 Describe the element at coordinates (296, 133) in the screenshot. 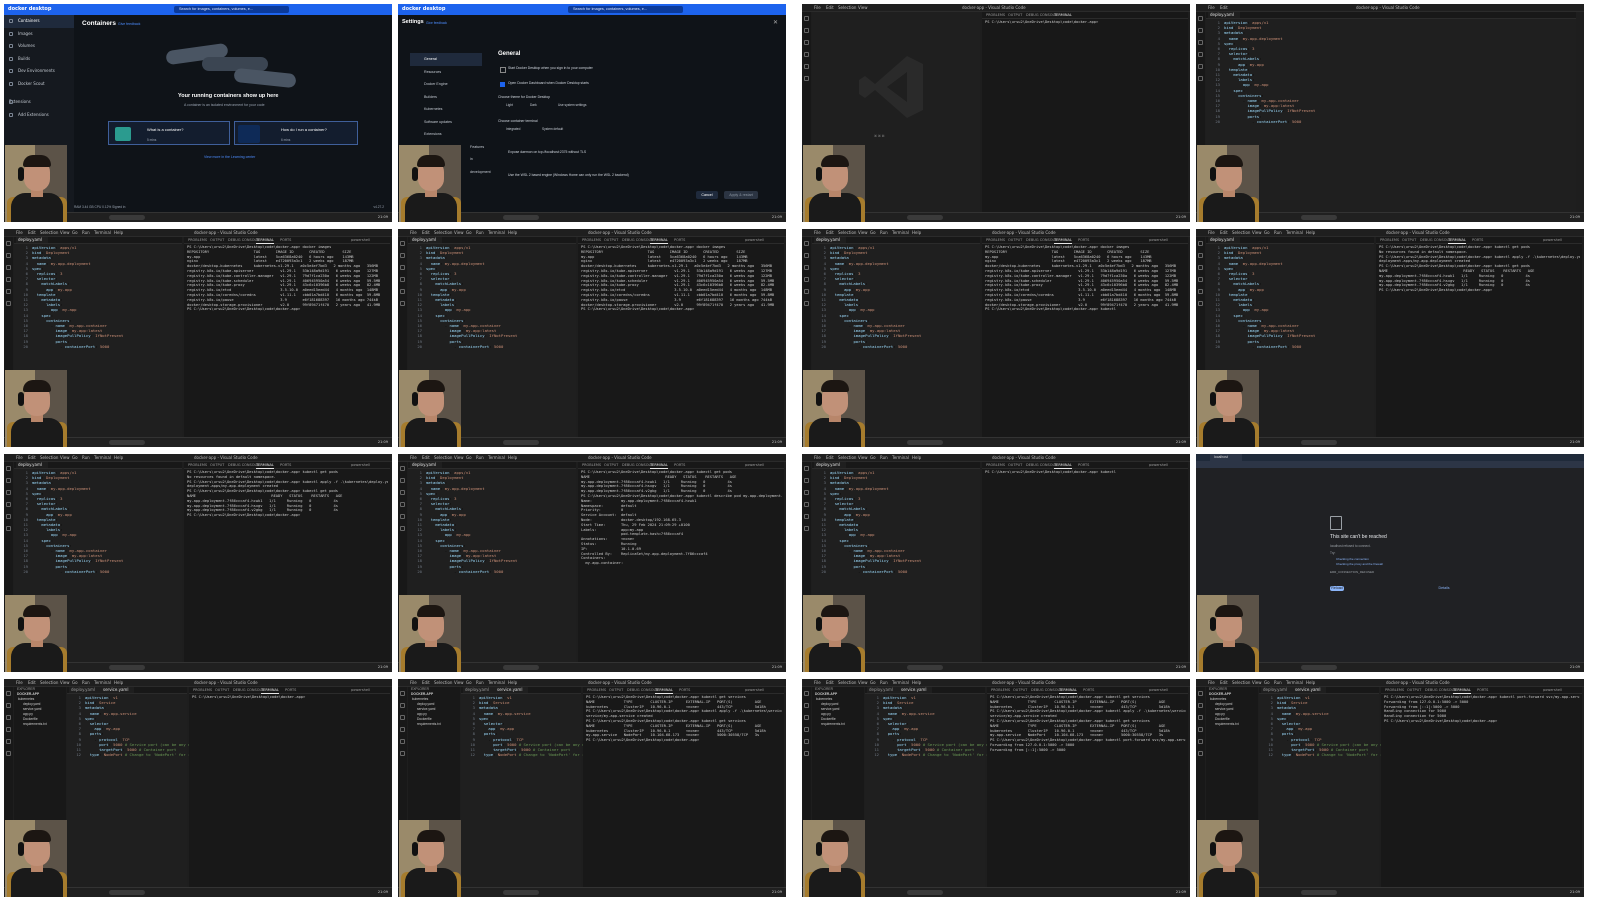

I see `learn-card-run-container: How do I run a container? 6 mins` at that location.